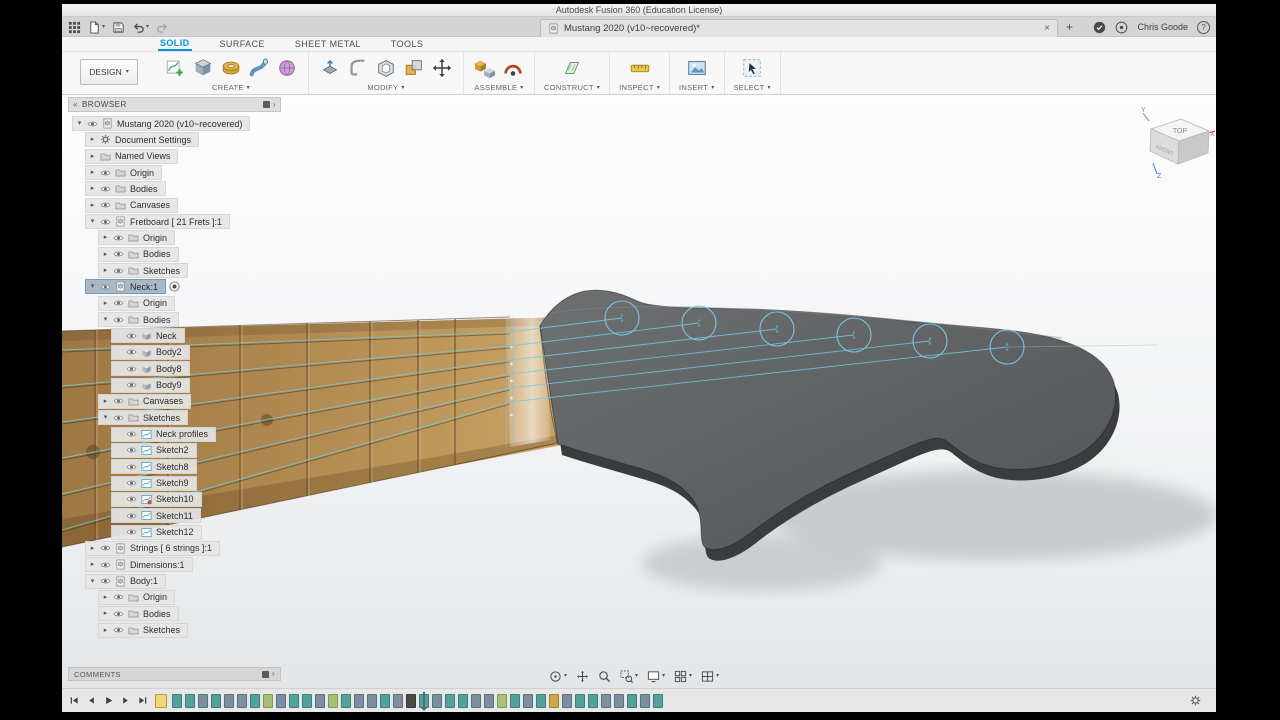 The width and height of the screenshot is (1280, 720). What do you see at coordinates (125, 700) in the screenshot?
I see `step-forward-icon` at bounding box center [125, 700].